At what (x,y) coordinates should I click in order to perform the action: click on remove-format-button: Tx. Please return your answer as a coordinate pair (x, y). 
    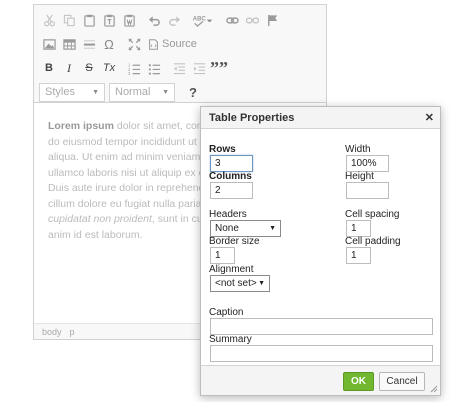
    Looking at the image, I should click on (109, 68).